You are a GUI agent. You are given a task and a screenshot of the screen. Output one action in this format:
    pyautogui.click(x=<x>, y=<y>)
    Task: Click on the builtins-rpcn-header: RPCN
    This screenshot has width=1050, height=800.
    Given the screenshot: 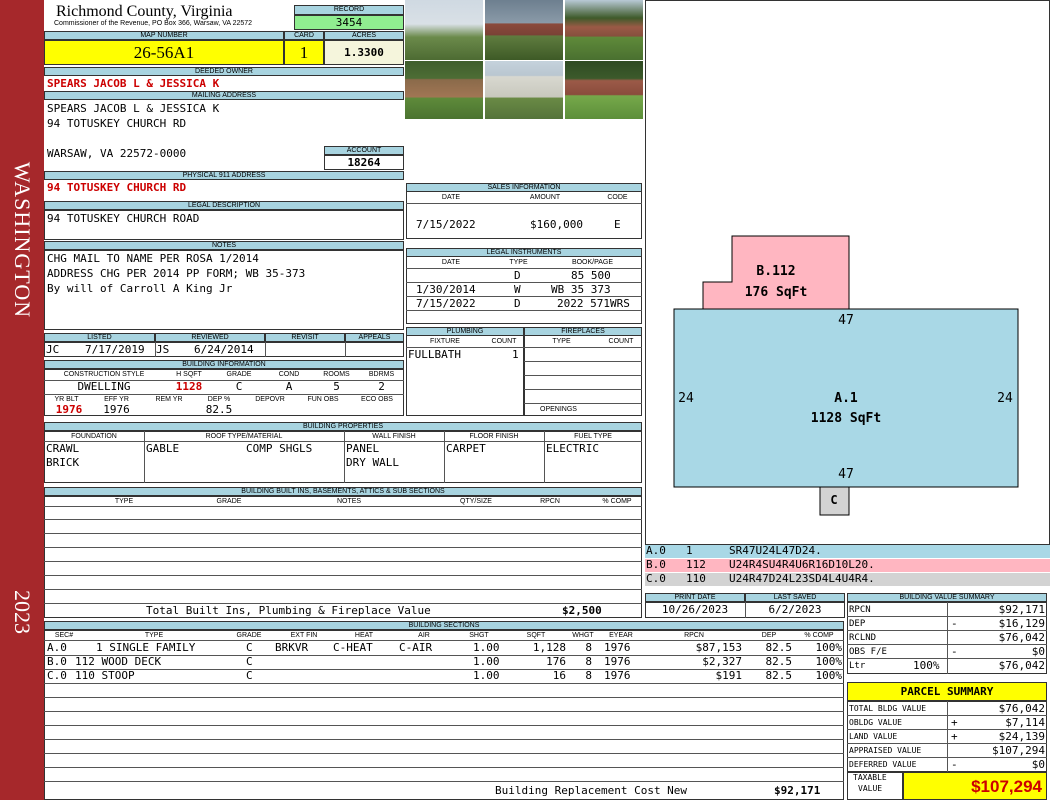 What is the action you would take?
    pyautogui.click(x=550, y=501)
    